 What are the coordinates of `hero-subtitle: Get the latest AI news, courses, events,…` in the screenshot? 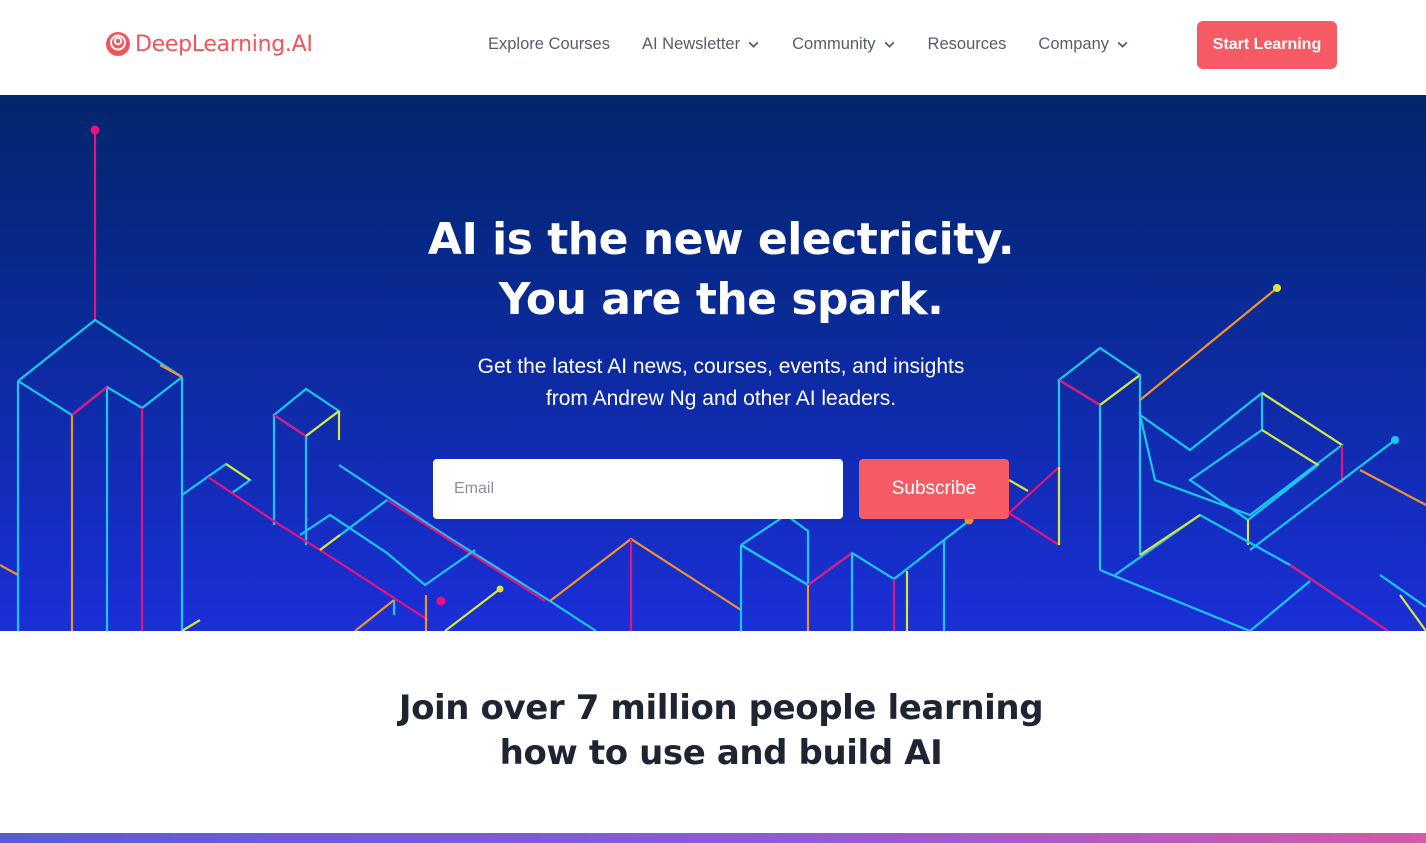 It's located at (713, 383).